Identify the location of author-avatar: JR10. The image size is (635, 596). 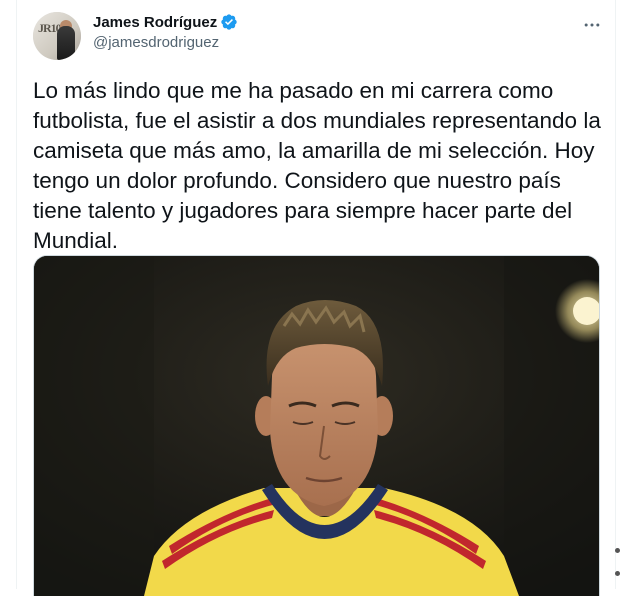
(57, 36).